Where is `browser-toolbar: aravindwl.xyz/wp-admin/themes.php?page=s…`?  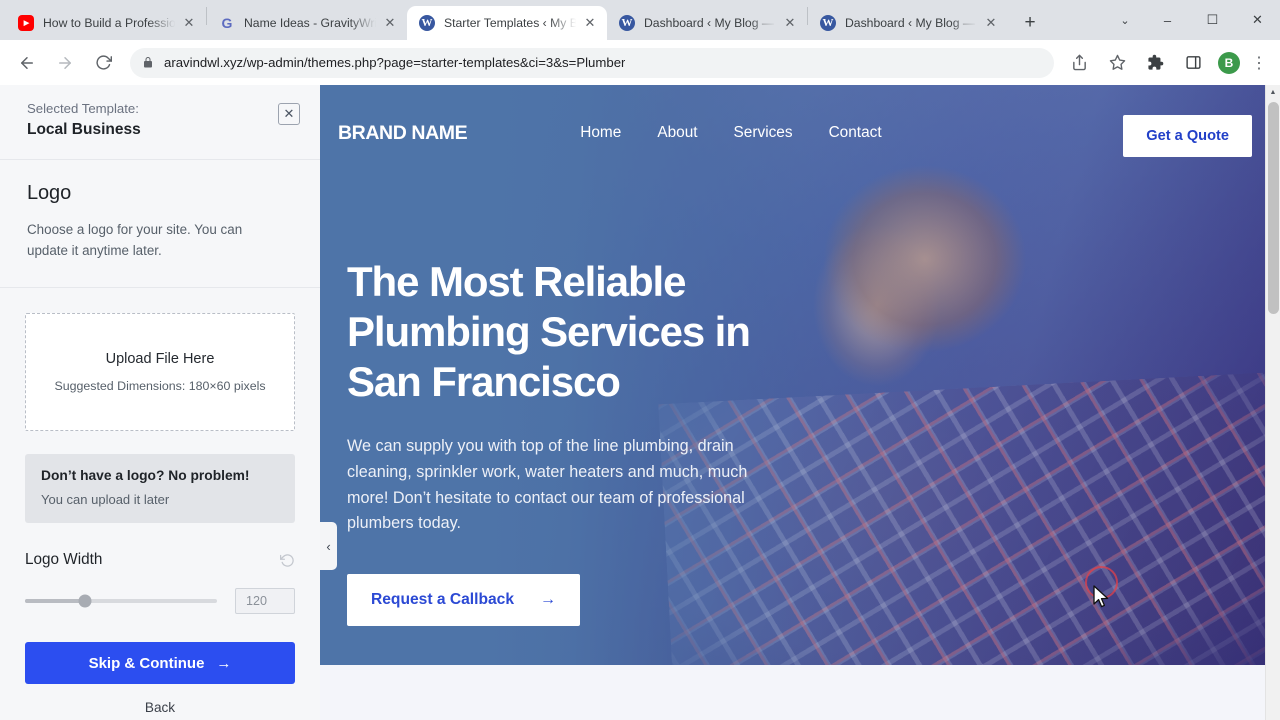 browser-toolbar: aravindwl.xyz/wp-admin/themes.php?page=s… is located at coordinates (640, 62).